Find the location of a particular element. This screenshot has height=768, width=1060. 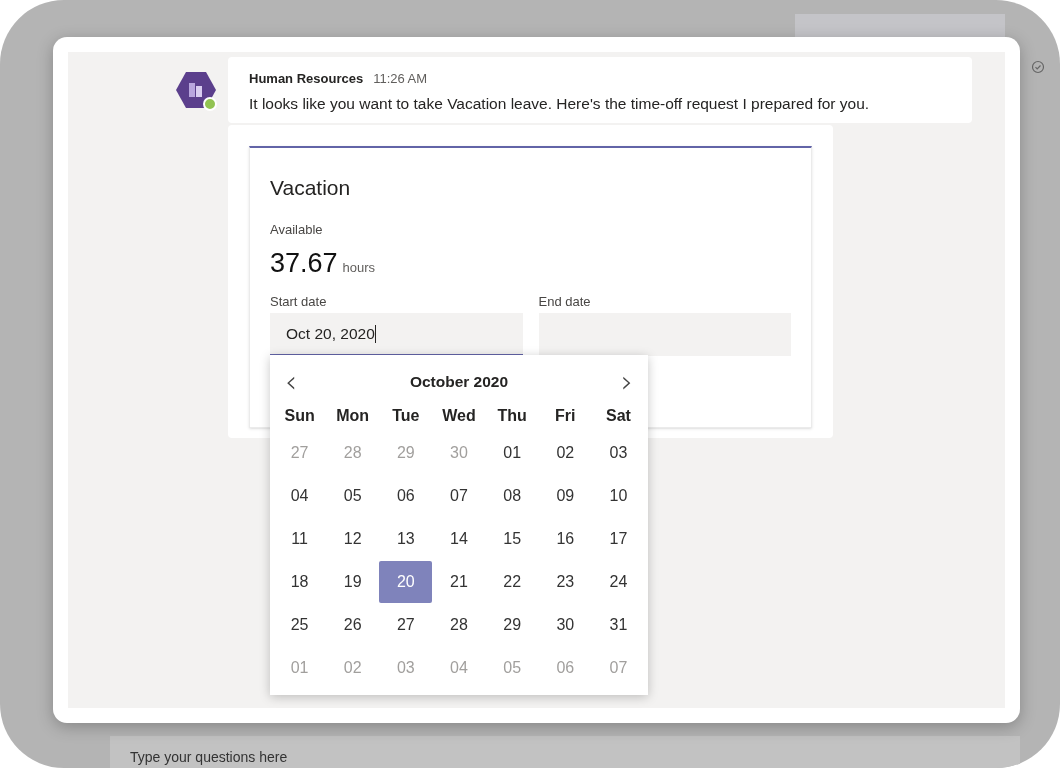

card-title: Vacation is located at coordinates (311, 188).